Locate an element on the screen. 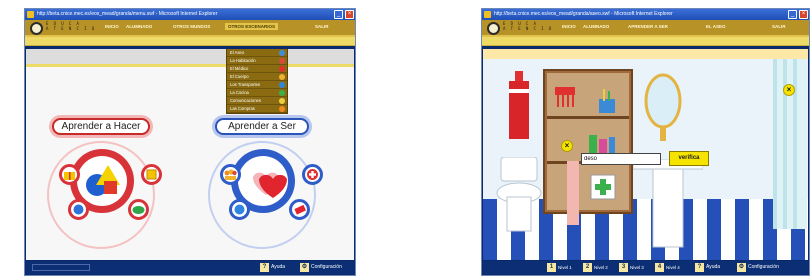 Image resolution: width=812 pixels, height=280 pixels. pot-icon is located at coordinates (282, 93).